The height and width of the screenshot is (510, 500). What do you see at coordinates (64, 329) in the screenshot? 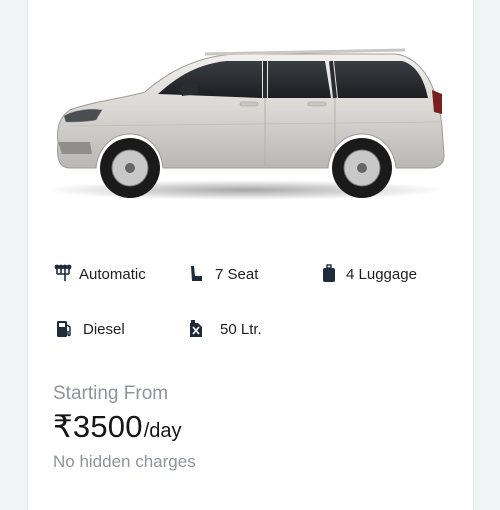
I see `fuel-pump-icon` at bounding box center [64, 329].